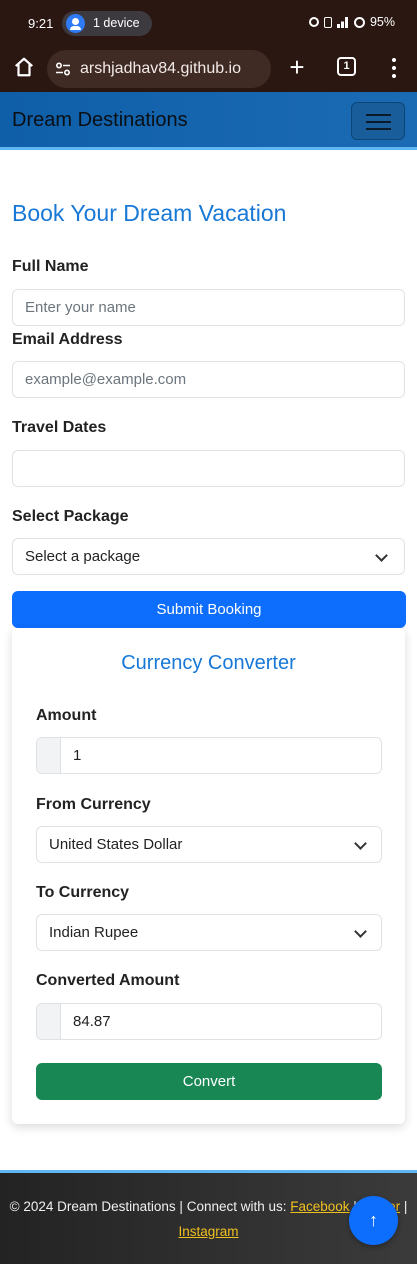  Describe the element at coordinates (394, 68) in the screenshot. I see `browser-menu-icon` at that location.